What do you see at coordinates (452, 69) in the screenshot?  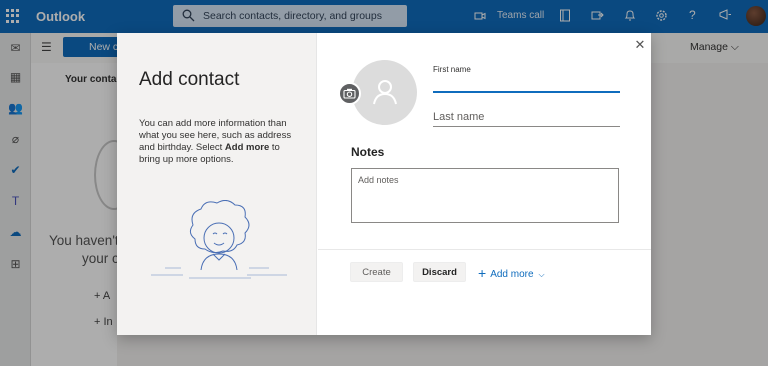 I see `first-name-label: First name` at bounding box center [452, 69].